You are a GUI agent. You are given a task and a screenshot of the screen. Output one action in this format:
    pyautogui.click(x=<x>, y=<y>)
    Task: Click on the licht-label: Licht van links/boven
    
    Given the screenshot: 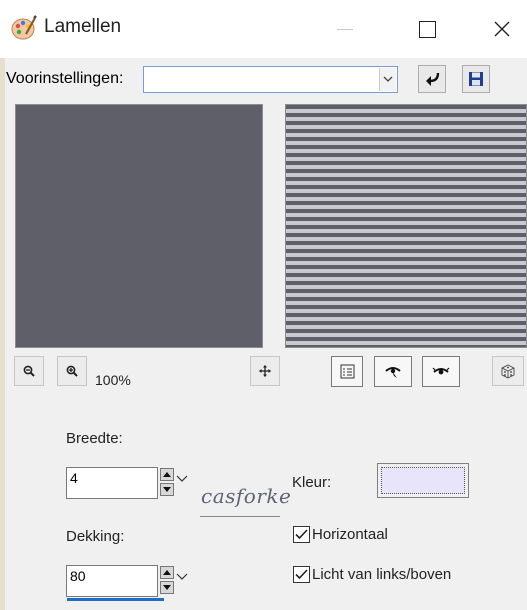 What is the action you would take?
    pyautogui.click(x=382, y=574)
    